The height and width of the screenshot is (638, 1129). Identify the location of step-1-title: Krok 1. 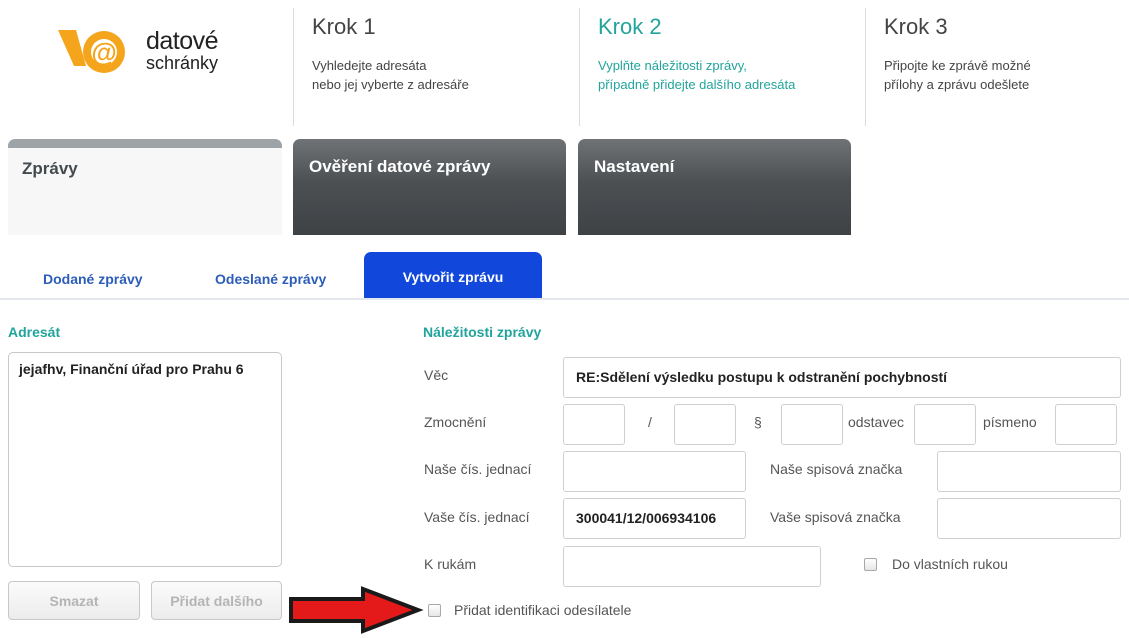
(344, 26).